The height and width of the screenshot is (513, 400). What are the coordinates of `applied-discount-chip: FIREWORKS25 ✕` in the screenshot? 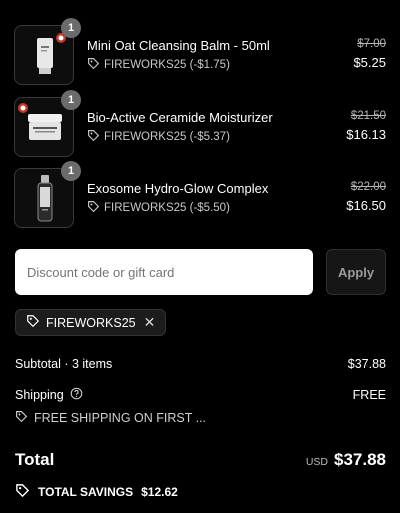 It's located at (91, 322).